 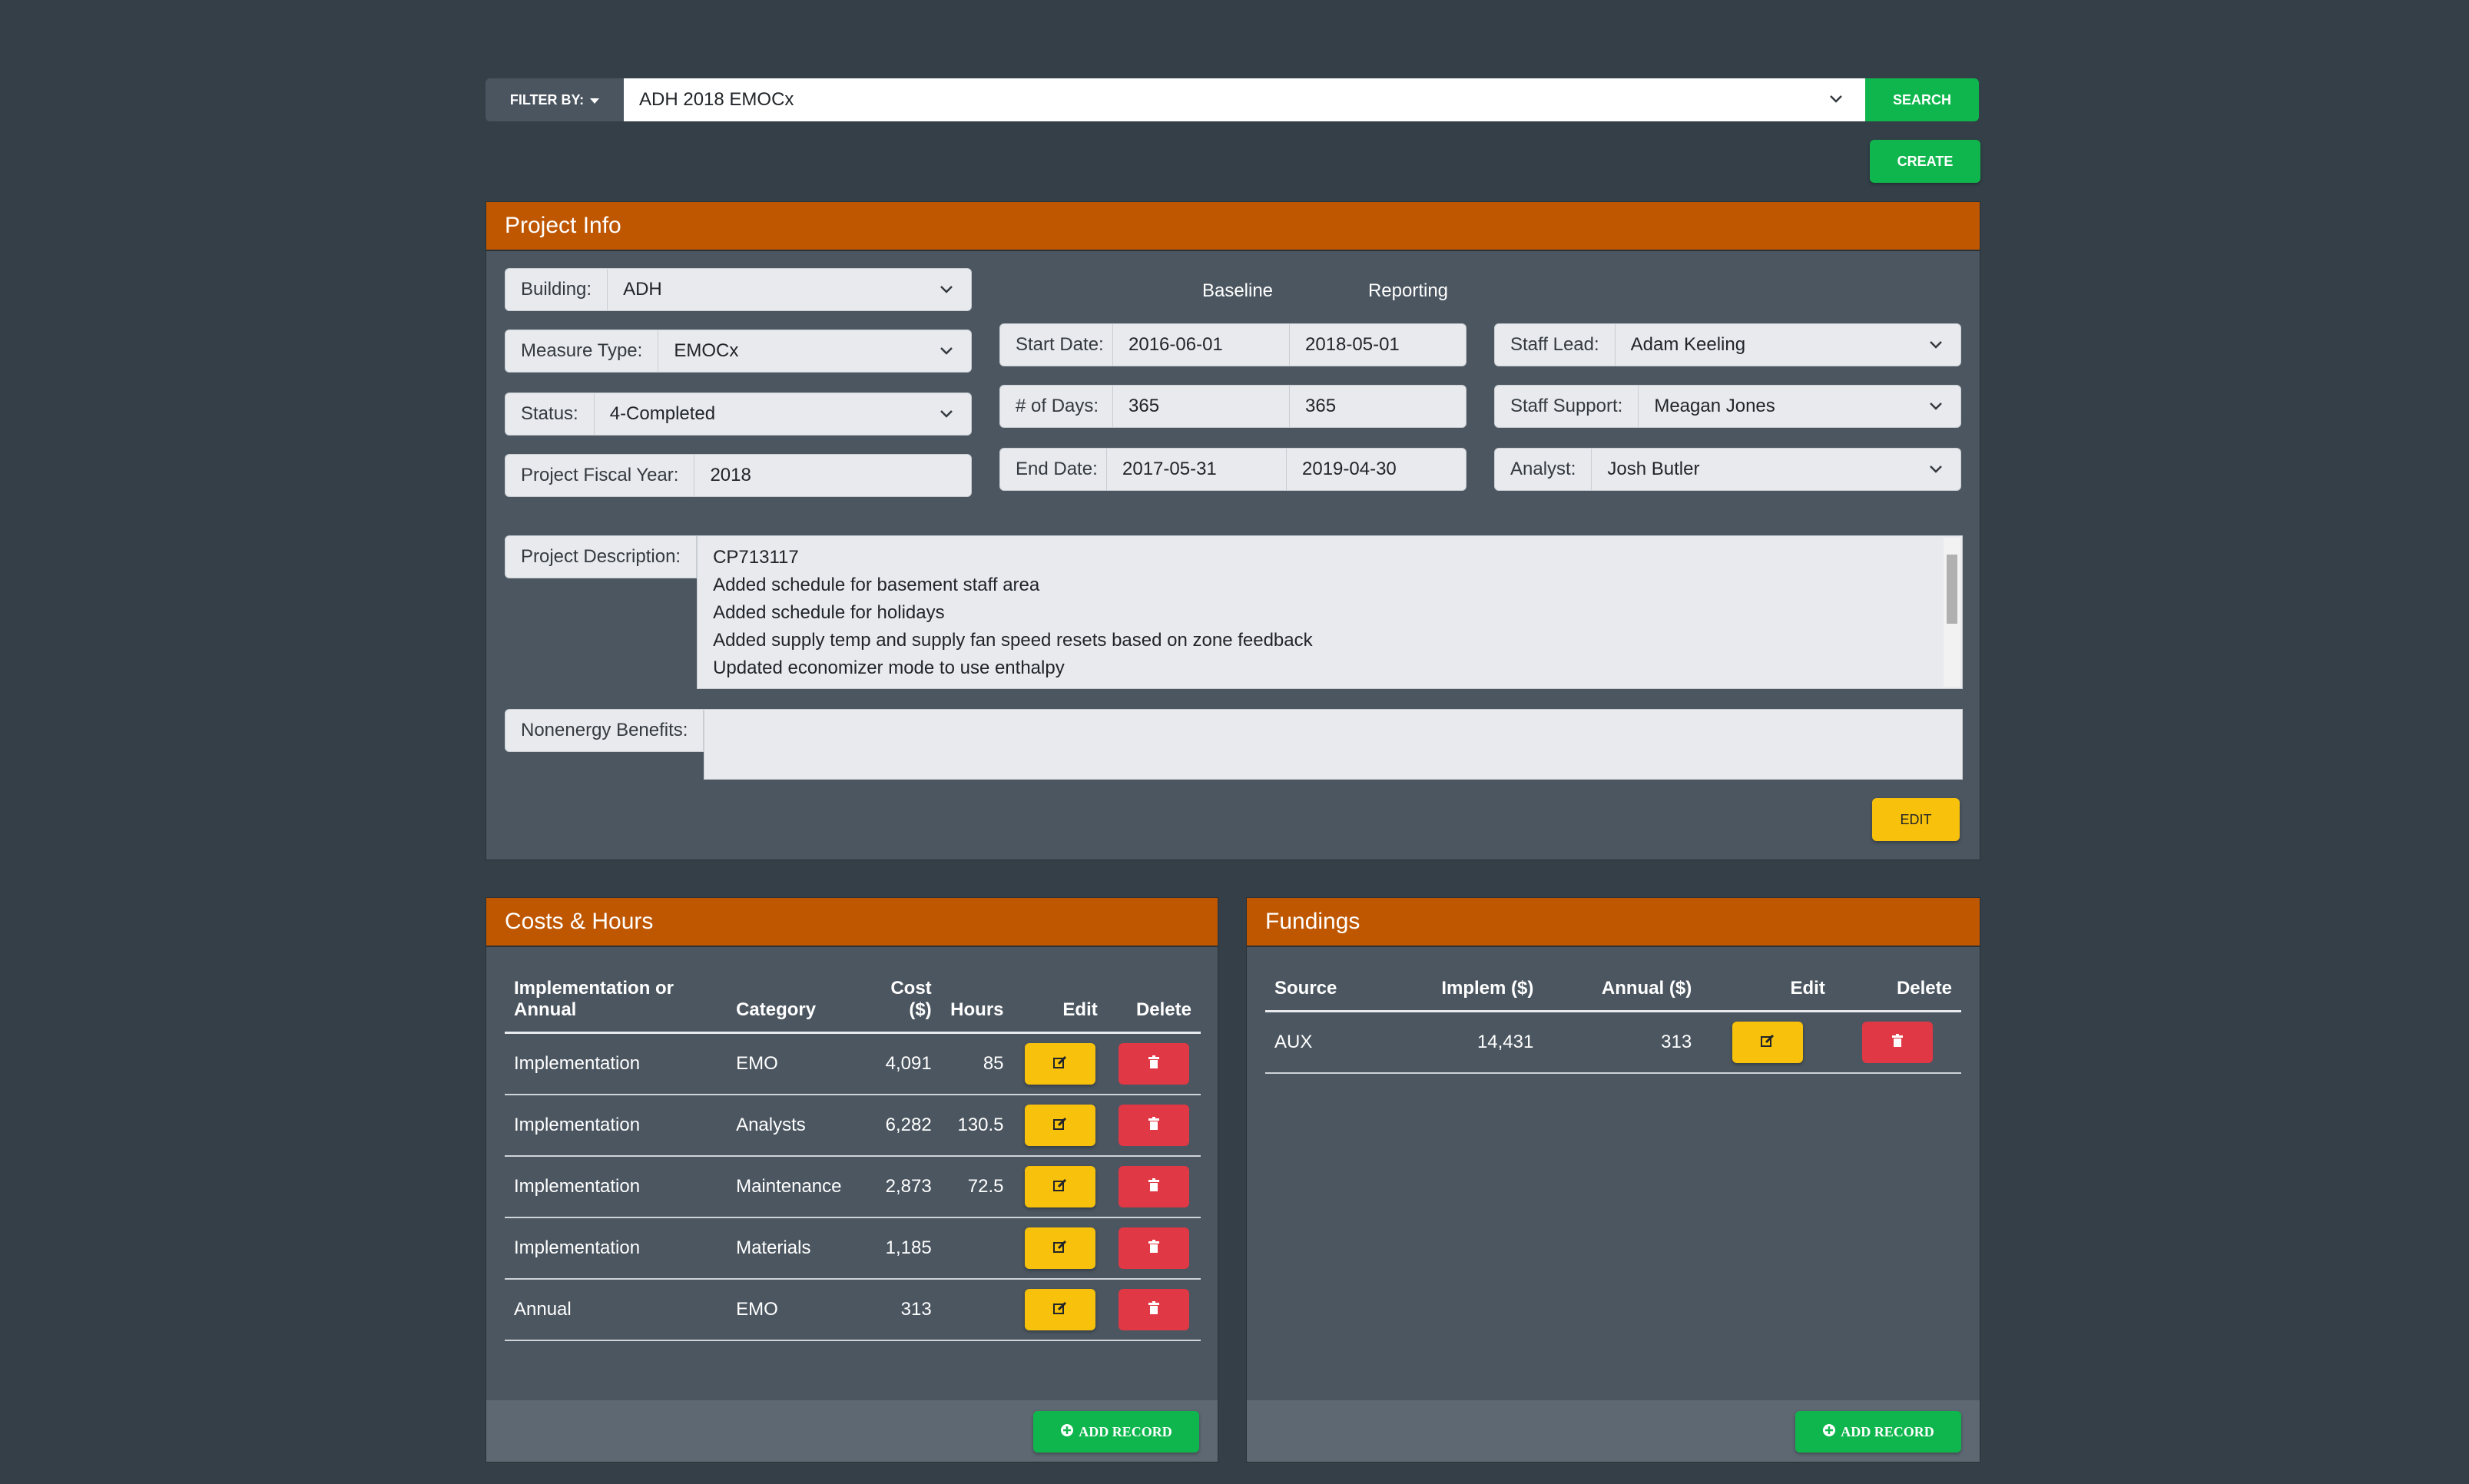 What do you see at coordinates (852, 922) in the screenshot?
I see `costs-hours-header: Costs & Hours` at bounding box center [852, 922].